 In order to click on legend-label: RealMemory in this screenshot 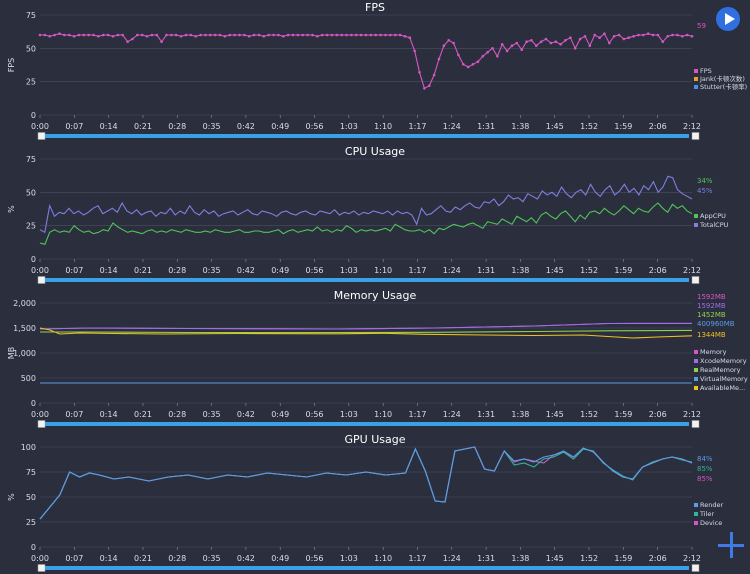, I will do `click(720, 370)`.